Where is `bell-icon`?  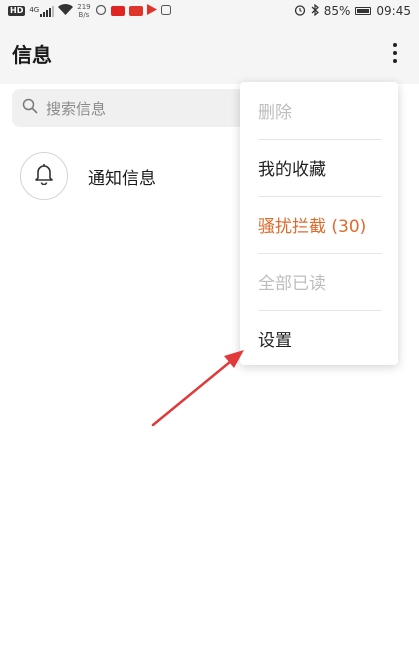
bell-icon is located at coordinates (44, 176).